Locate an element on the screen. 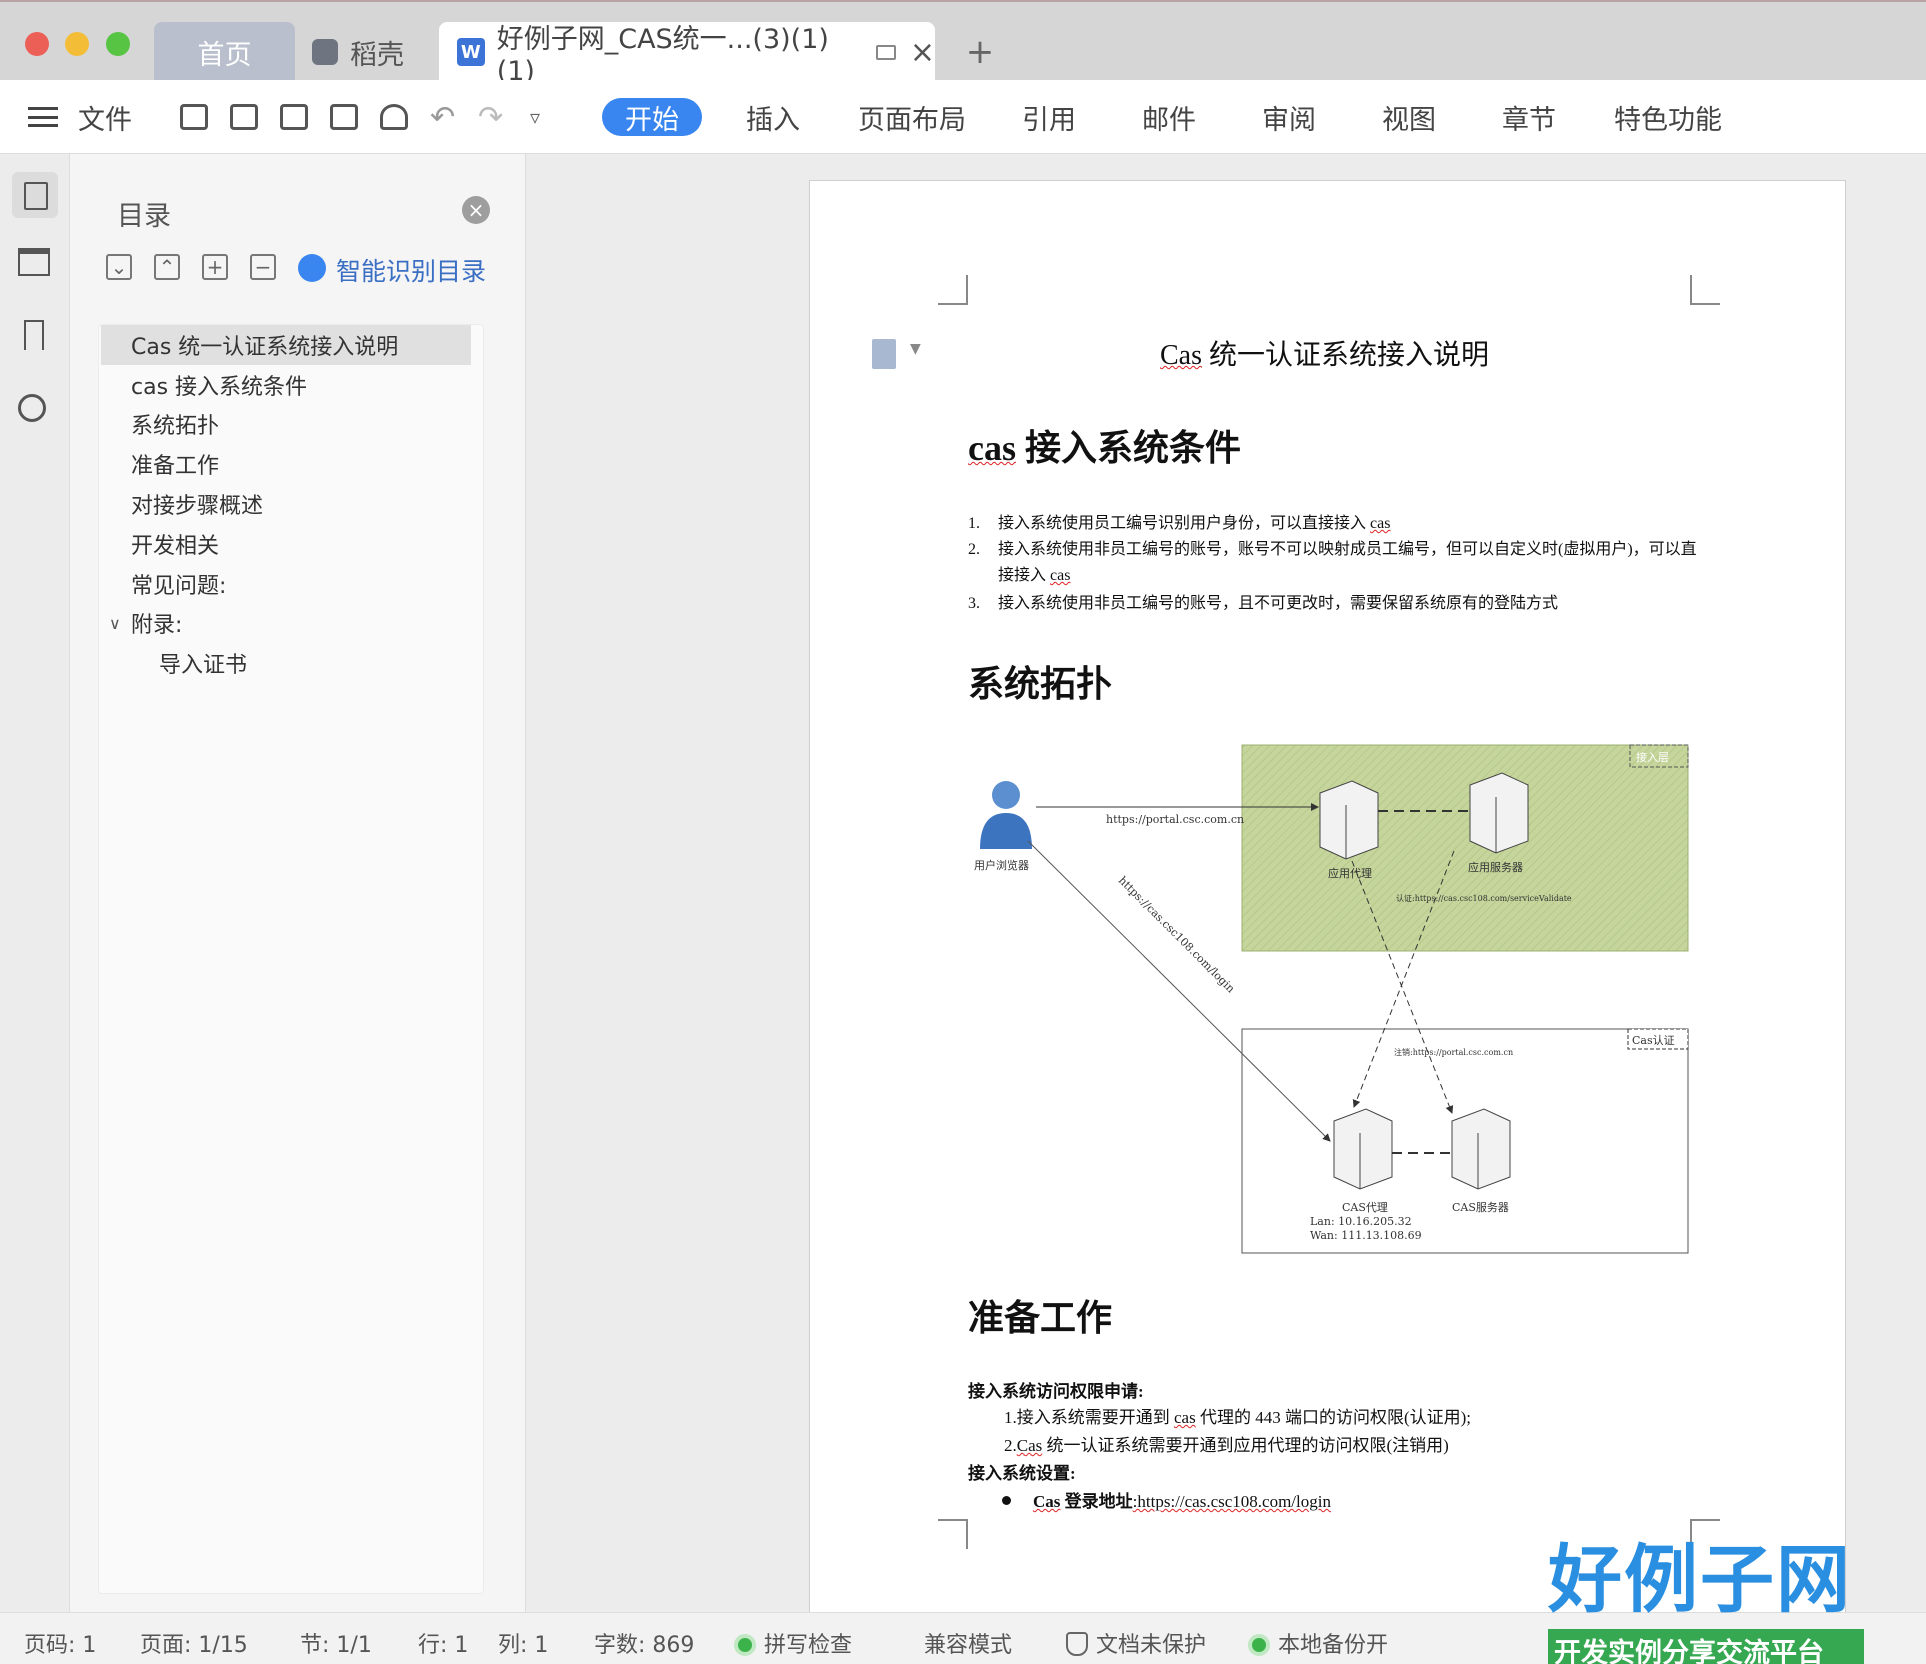  toc-item: 导入证书 is located at coordinates (286, 663).